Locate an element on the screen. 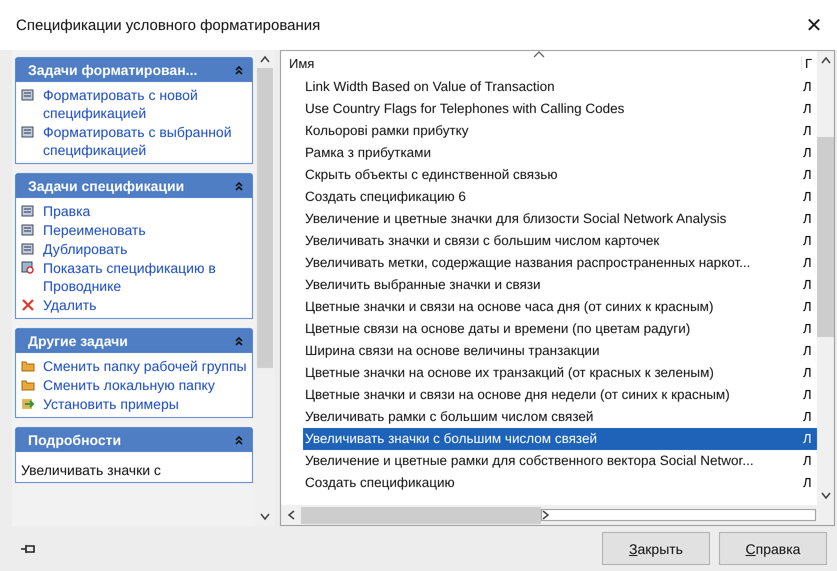 The image size is (837, 571). list-item: Увеличивать значки и связи с большим числом карточек is located at coordinates (541, 241).